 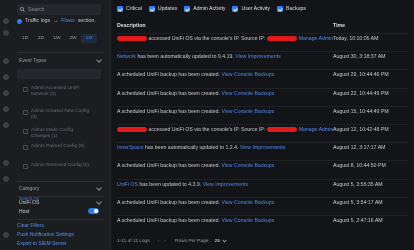 What do you see at coordinates (251, 9) in the screenshot?
I see `filter-user-activity: User Activity` at bounding box center [251, 9].